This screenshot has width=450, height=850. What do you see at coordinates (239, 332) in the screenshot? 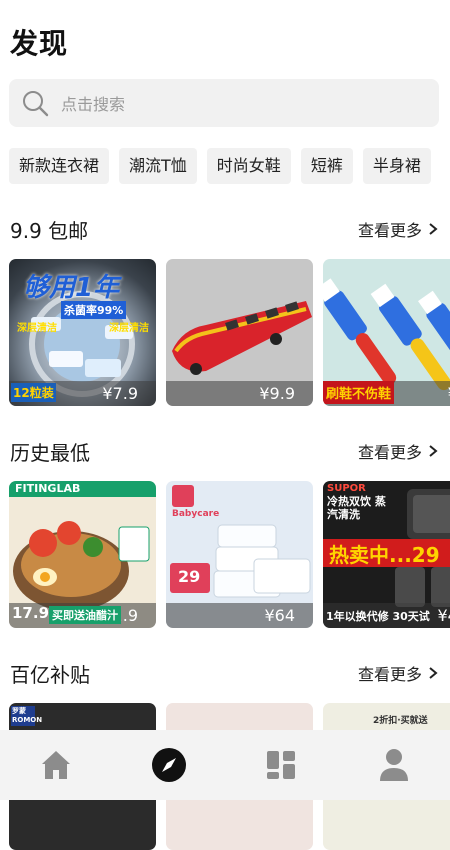
I see `product-card: ¥9.9` at bounding box center [239, 332].